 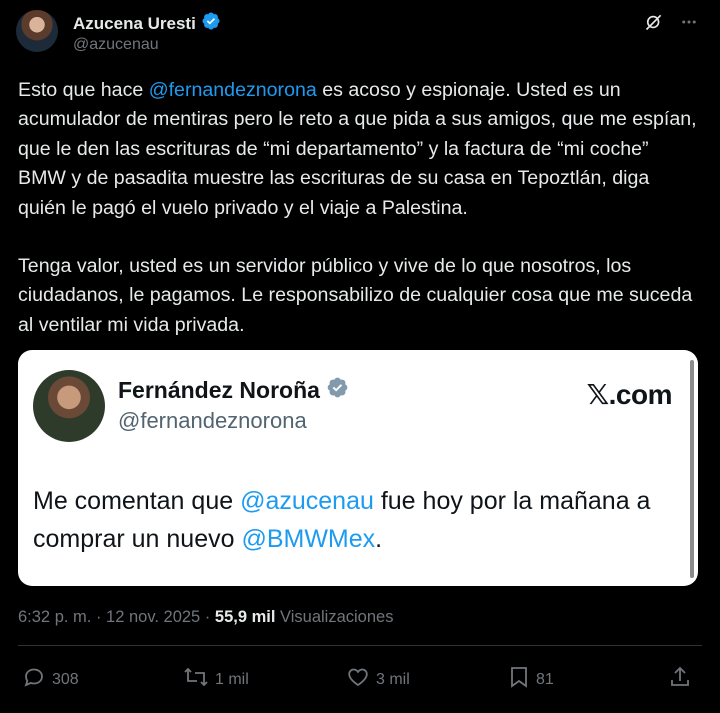 I want to click on author-handle: @azucenau, so click(x=116, y=45).